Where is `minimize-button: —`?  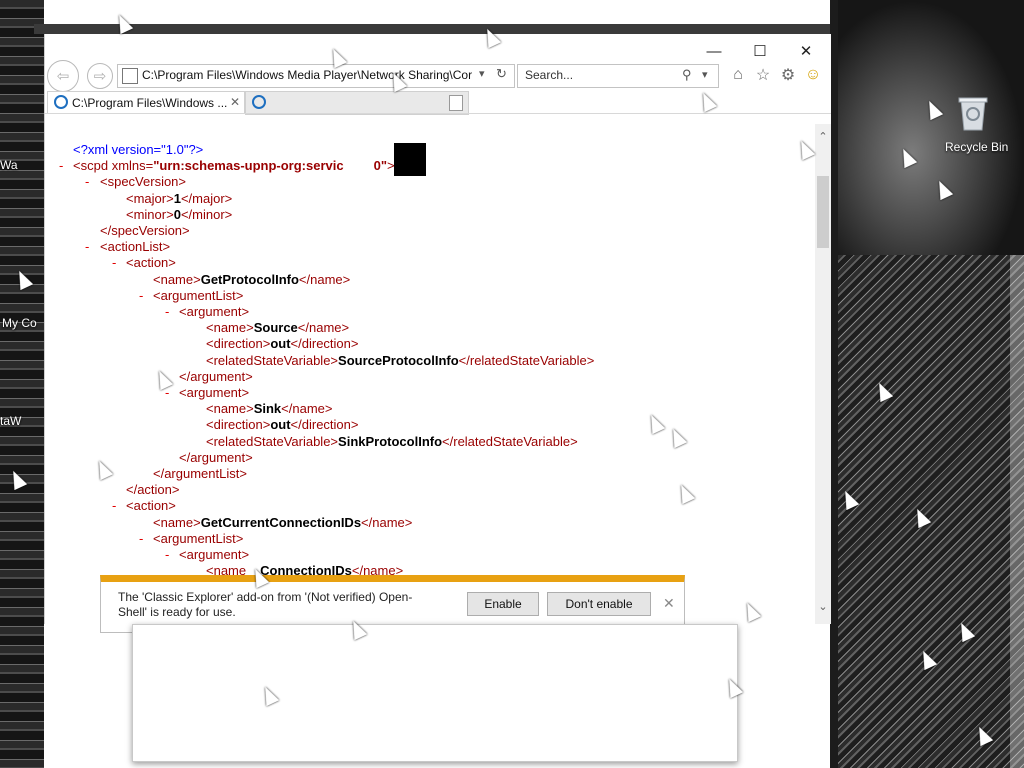
minimize-button: — is located at coordinates (714, 51).